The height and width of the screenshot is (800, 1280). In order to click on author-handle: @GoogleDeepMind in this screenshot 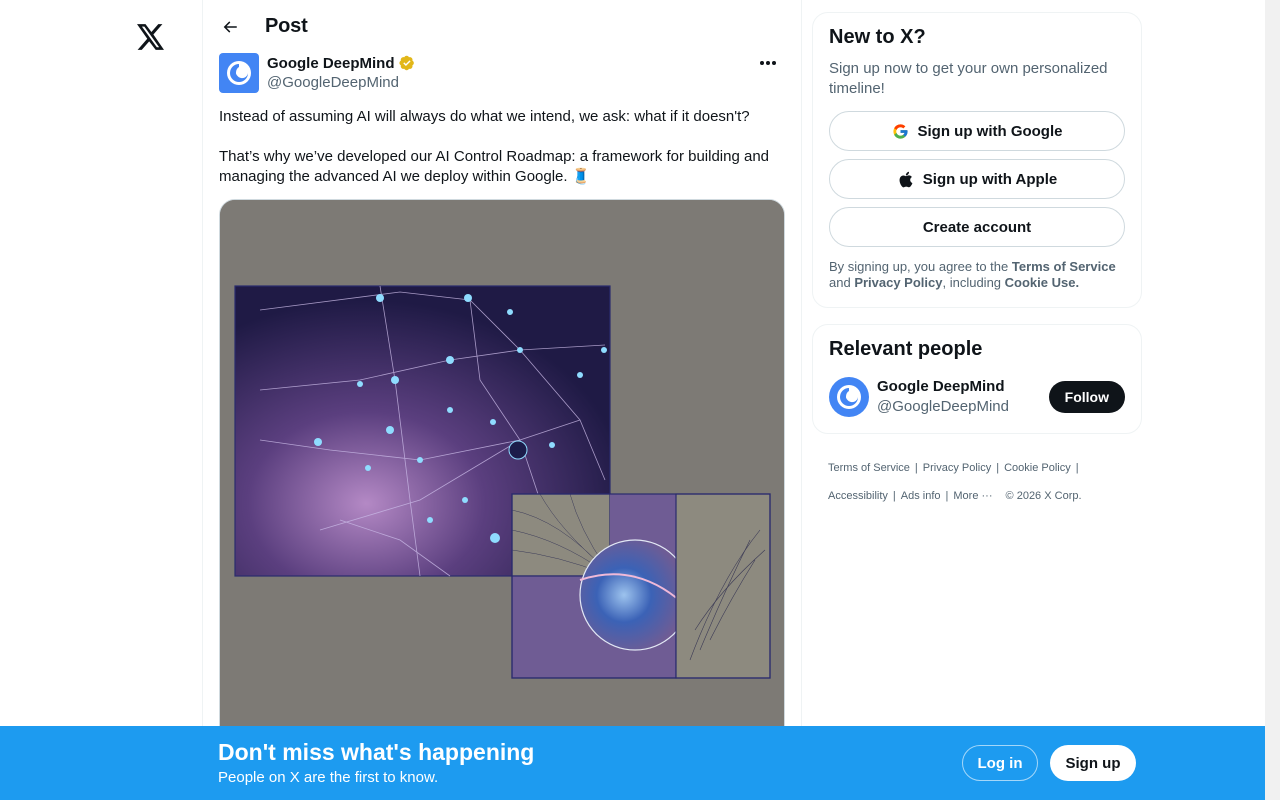, I will do `click(341, 83)`.